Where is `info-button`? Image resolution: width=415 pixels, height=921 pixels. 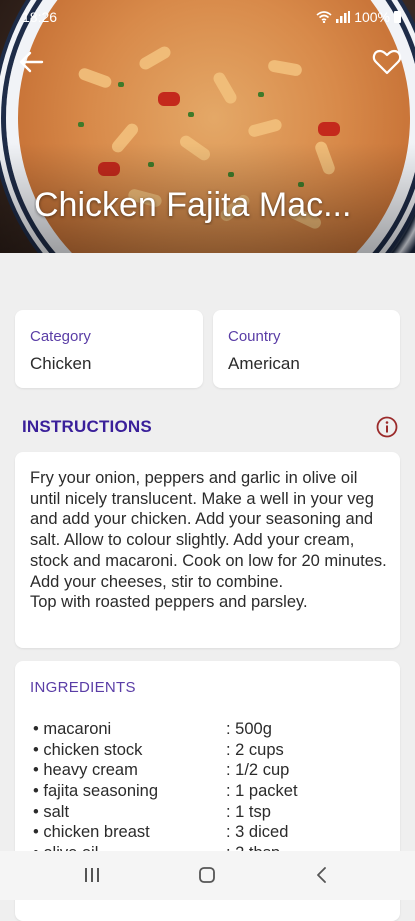 info-button is located at coordinates (387, 427).